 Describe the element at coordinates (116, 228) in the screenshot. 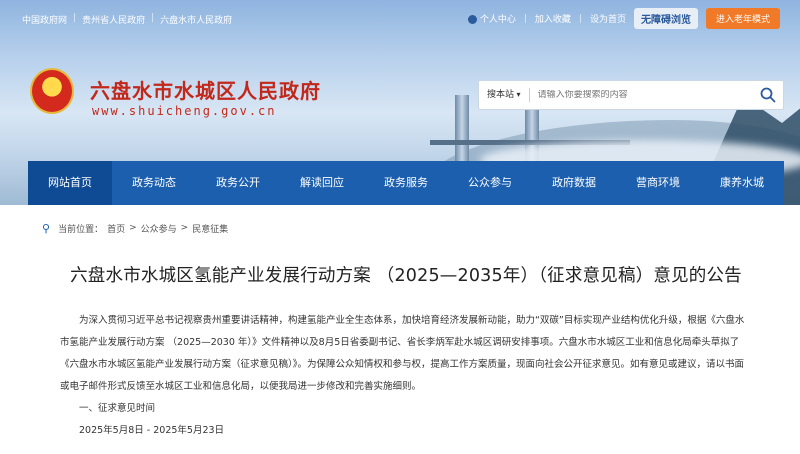

I see `breadcrumb-home: 首页` at that location.